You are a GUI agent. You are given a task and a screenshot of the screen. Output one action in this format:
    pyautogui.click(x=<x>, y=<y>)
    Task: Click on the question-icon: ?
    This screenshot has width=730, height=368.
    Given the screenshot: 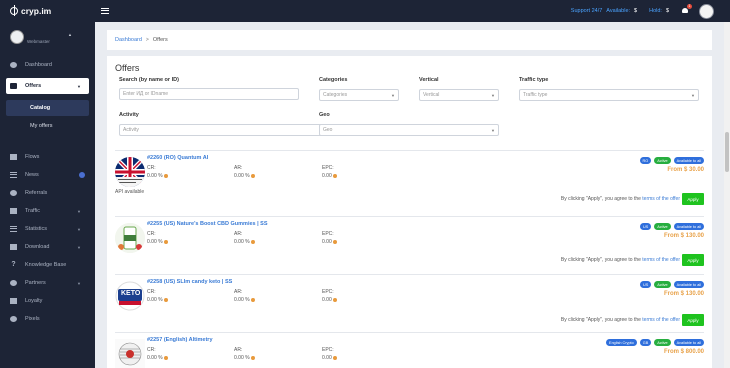 What is the action you would take?
    pyautogui.click(x=13, y=264)
    